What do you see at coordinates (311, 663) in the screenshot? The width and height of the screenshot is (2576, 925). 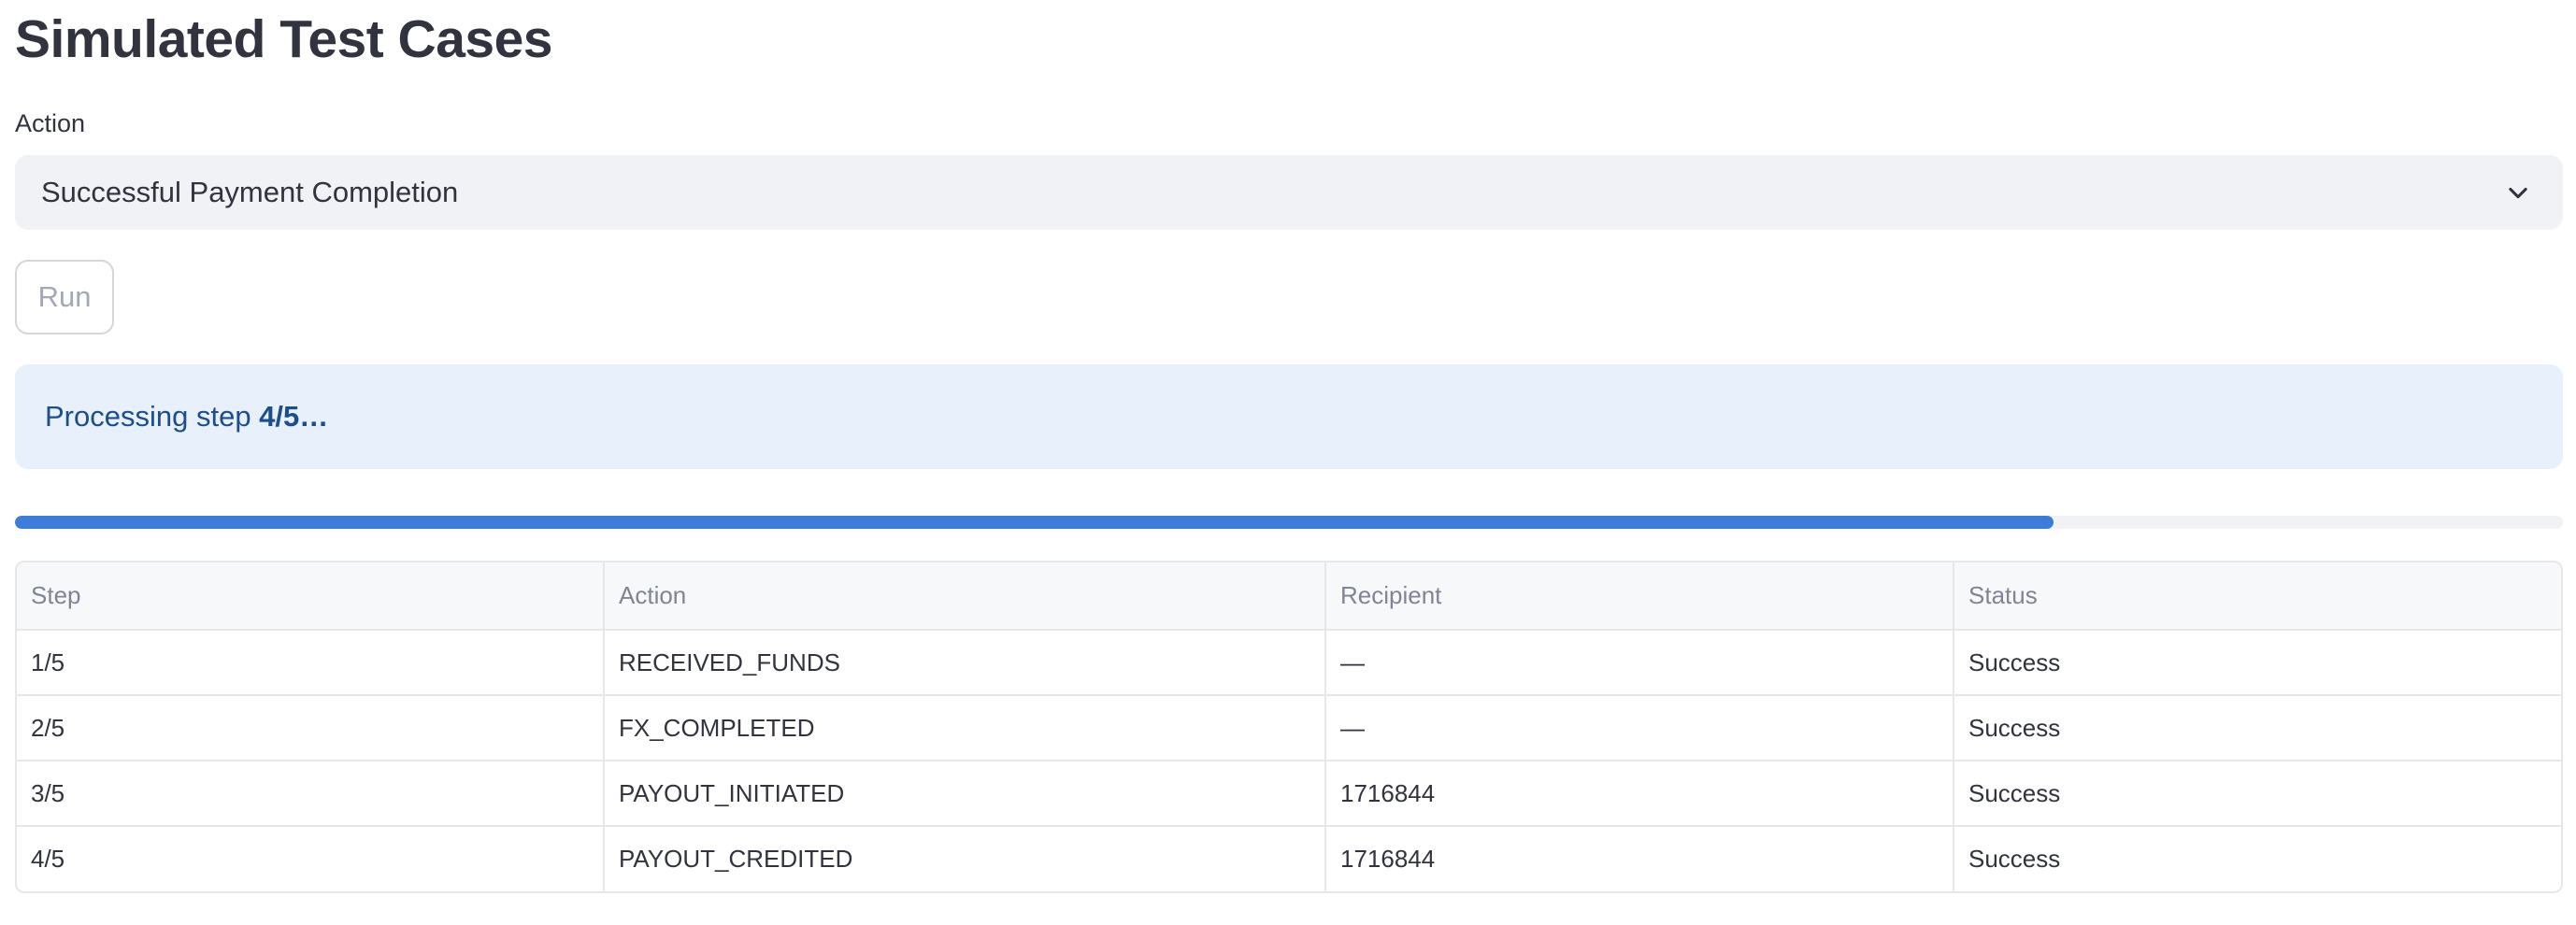 I see `cell-step: 1/5` at bounding box center [311, 663].